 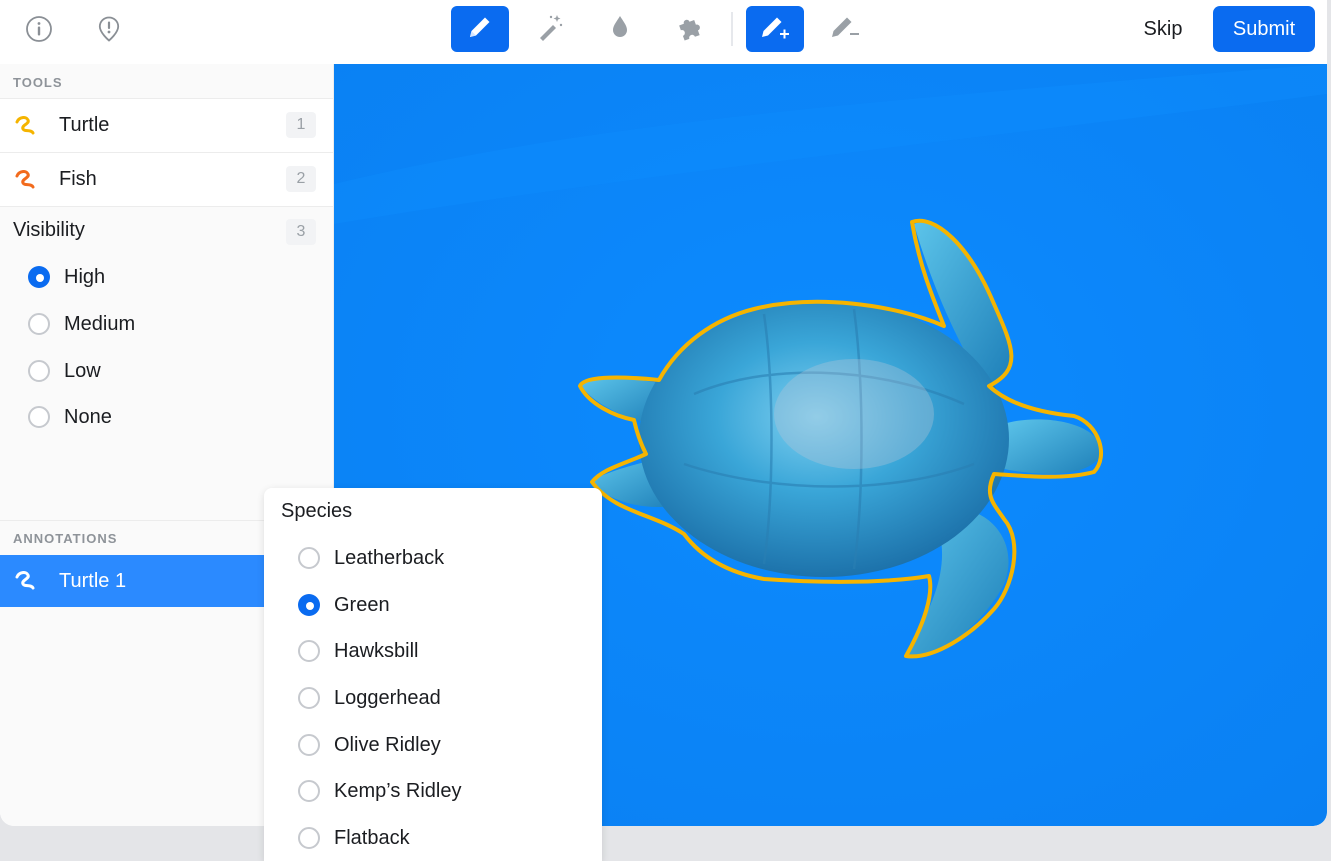 I want to click on pencil-tool-button, so click(x=480, y=29).